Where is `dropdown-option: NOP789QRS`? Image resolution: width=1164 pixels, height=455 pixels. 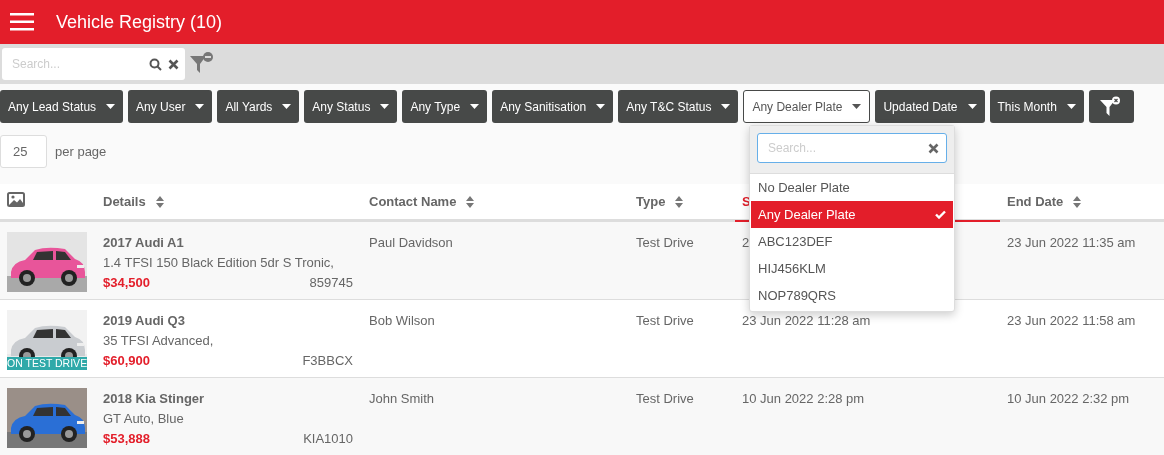
dropdown-option: NOP789QRS is located at coordinates (852, 295).